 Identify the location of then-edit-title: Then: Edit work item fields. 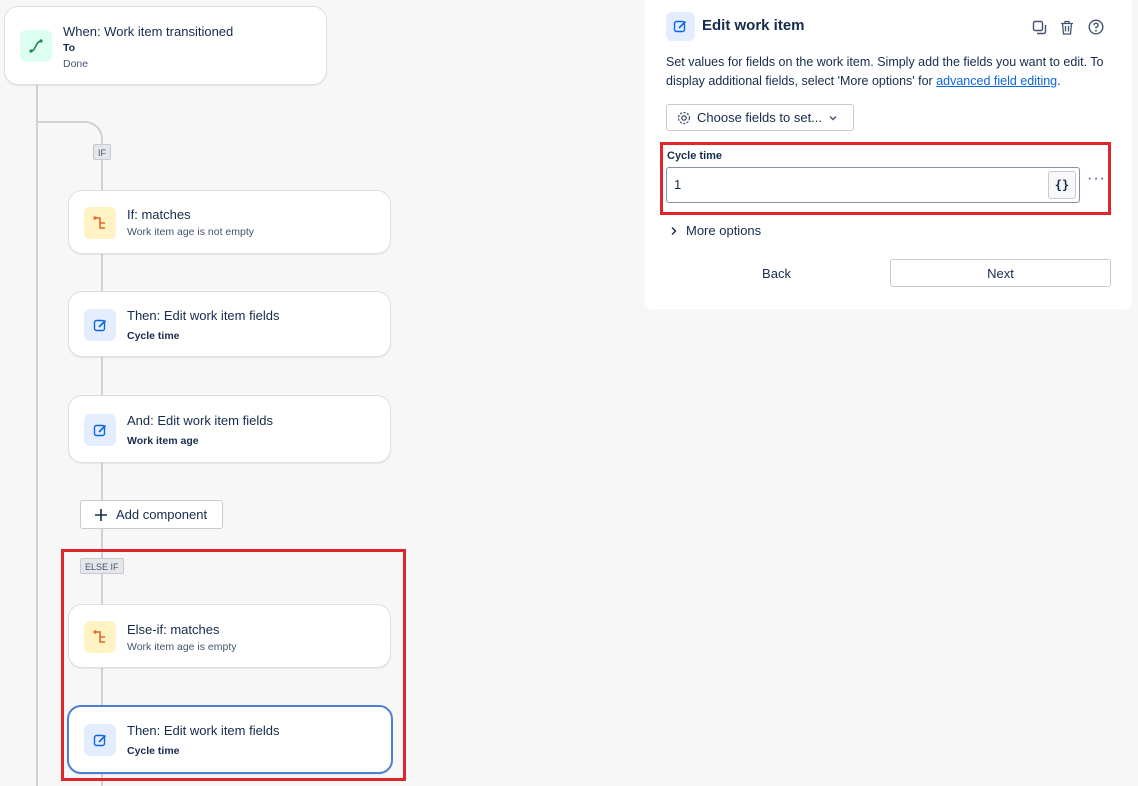
(203, 315).